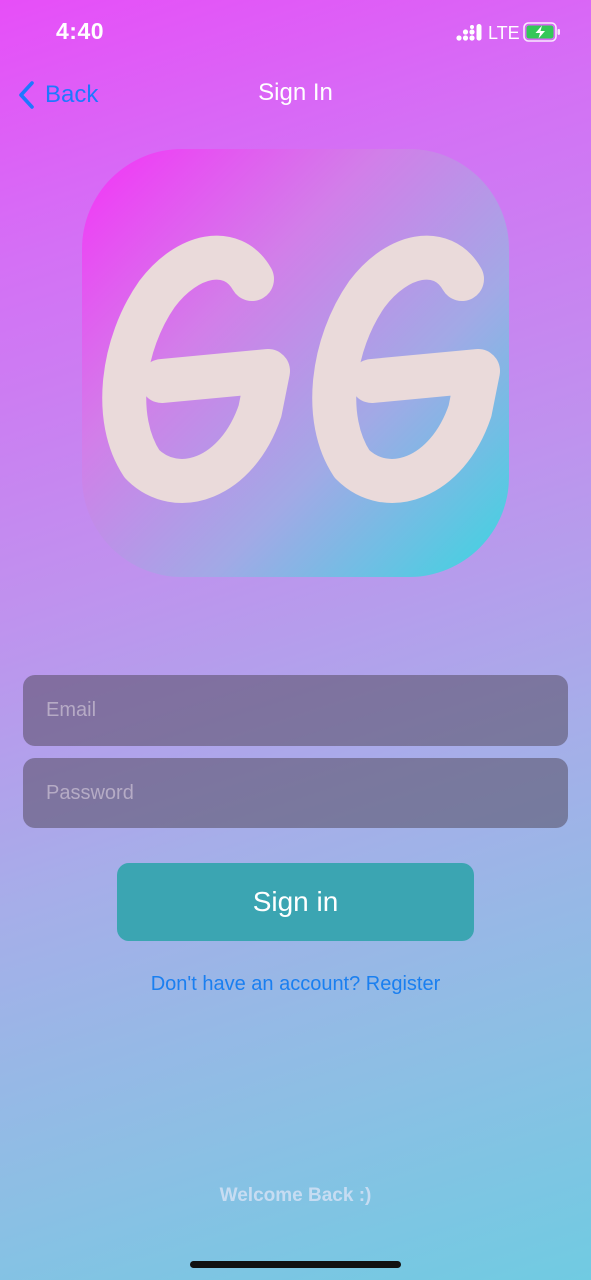 This screenshot has height=1280, width=591. What do you see at coordinates (541, 32) in the screenshot?
I see `battery-charging-icon` at bounding box center [541, 32].